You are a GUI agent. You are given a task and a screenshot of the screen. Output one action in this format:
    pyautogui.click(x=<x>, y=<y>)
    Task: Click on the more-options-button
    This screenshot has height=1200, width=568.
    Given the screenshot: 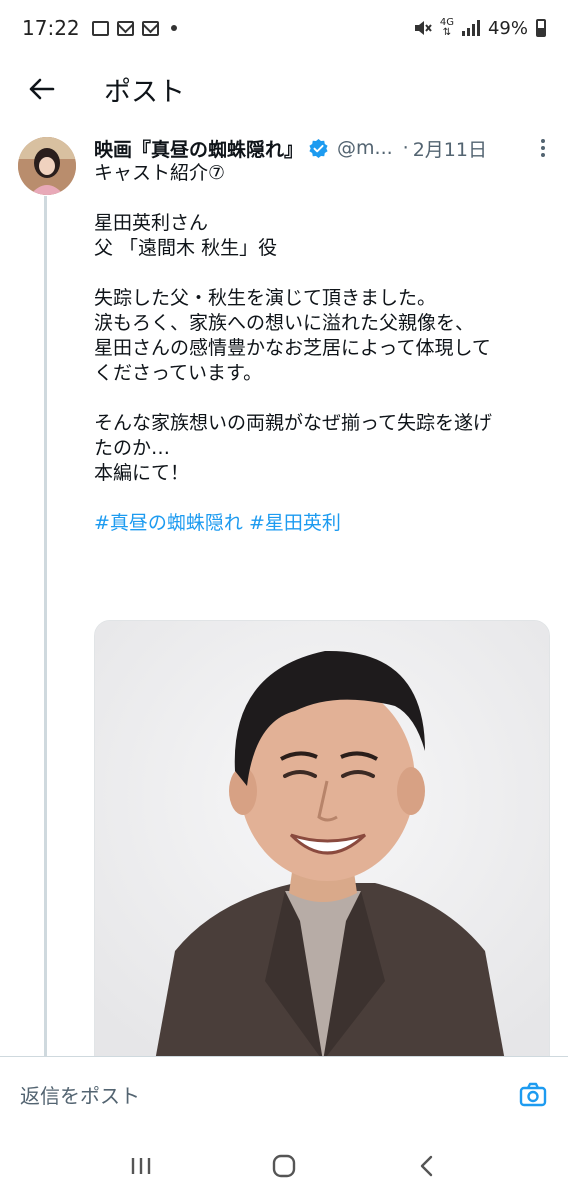 What is the action you would take?
    pyautogui.click(x=543, y=148)
    